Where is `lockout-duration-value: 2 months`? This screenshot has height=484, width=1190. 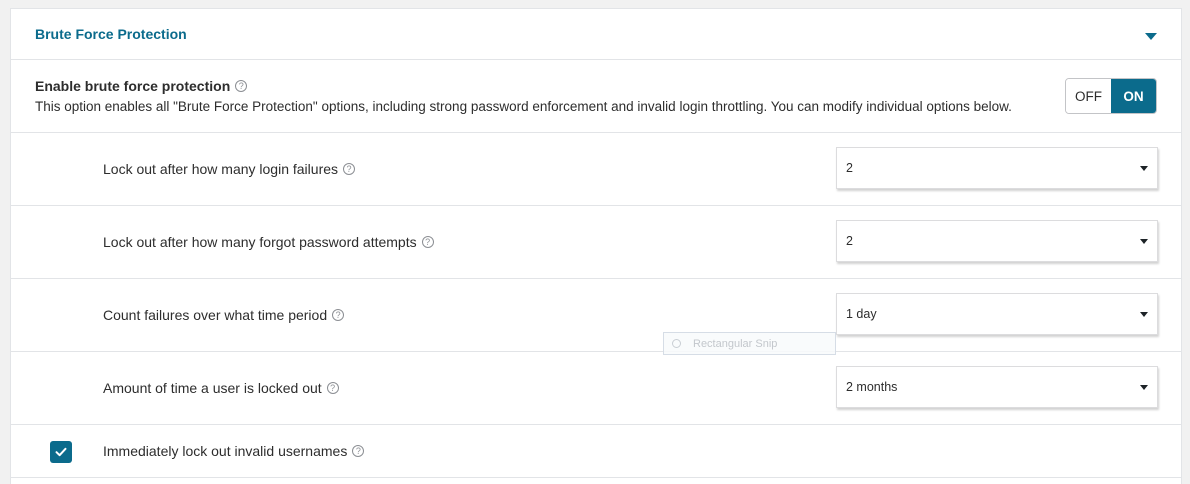
lockout-duration-value: 2 months is located at coordinates (872, 387).